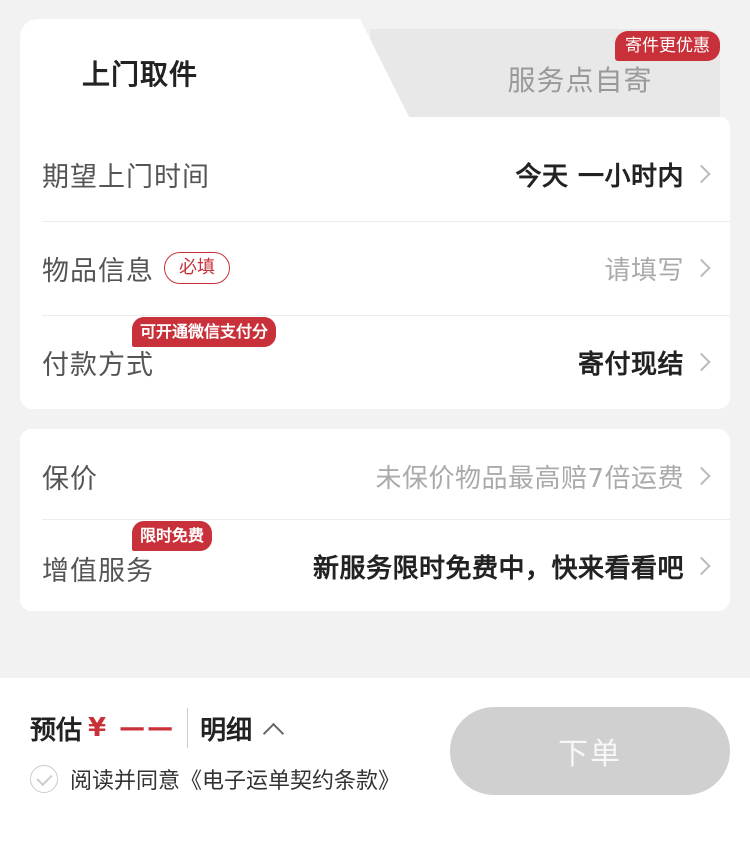 The height and width of the screenshot is (853, 750). What do you see at coordinates (370, 69) in the screenshot?
I see `delivery-mode-tabs: 上门取件 服务点自寄 寄件更优惠` at bounding box center [370, 69].